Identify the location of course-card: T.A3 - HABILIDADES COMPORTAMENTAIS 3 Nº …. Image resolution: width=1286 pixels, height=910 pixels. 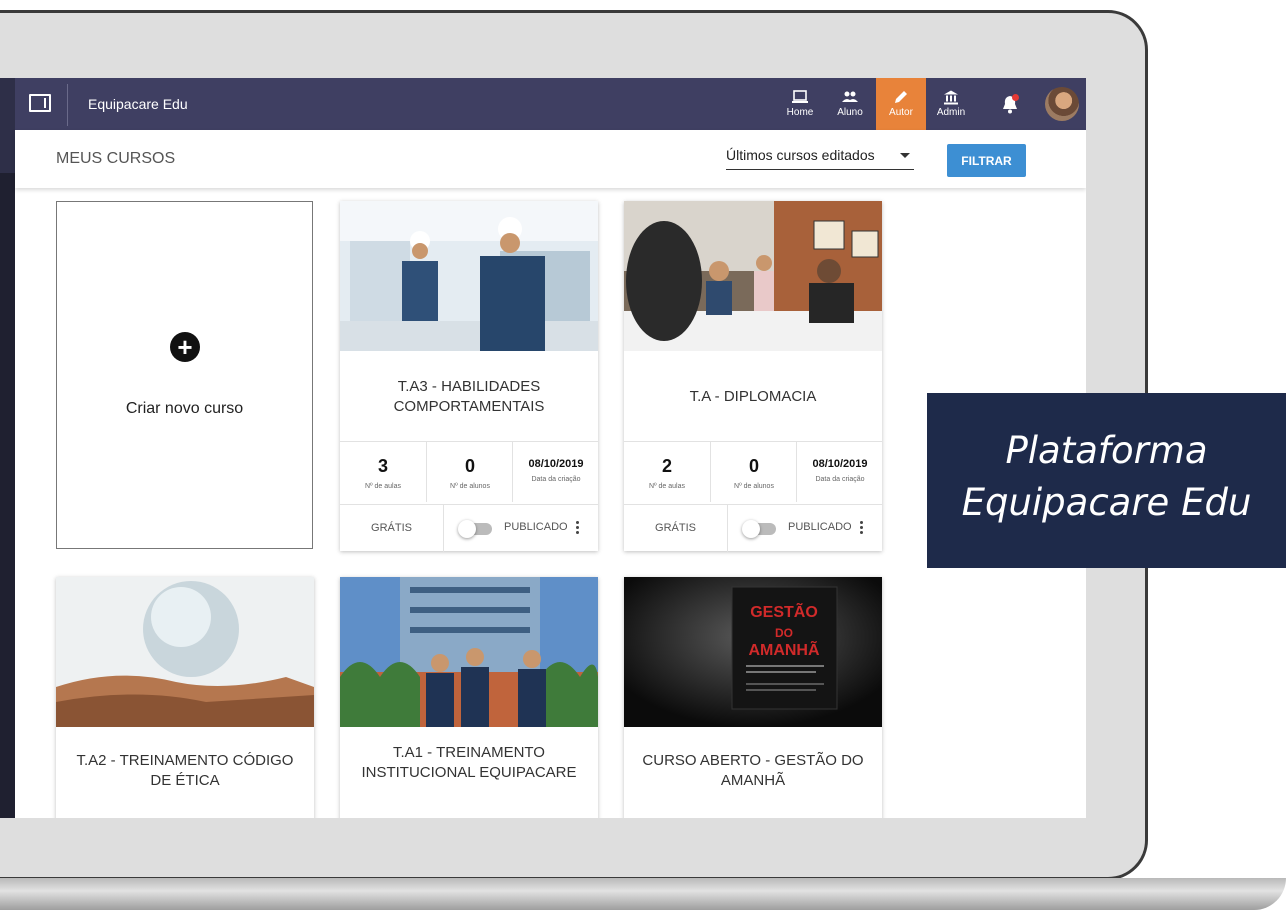
(469, 376).